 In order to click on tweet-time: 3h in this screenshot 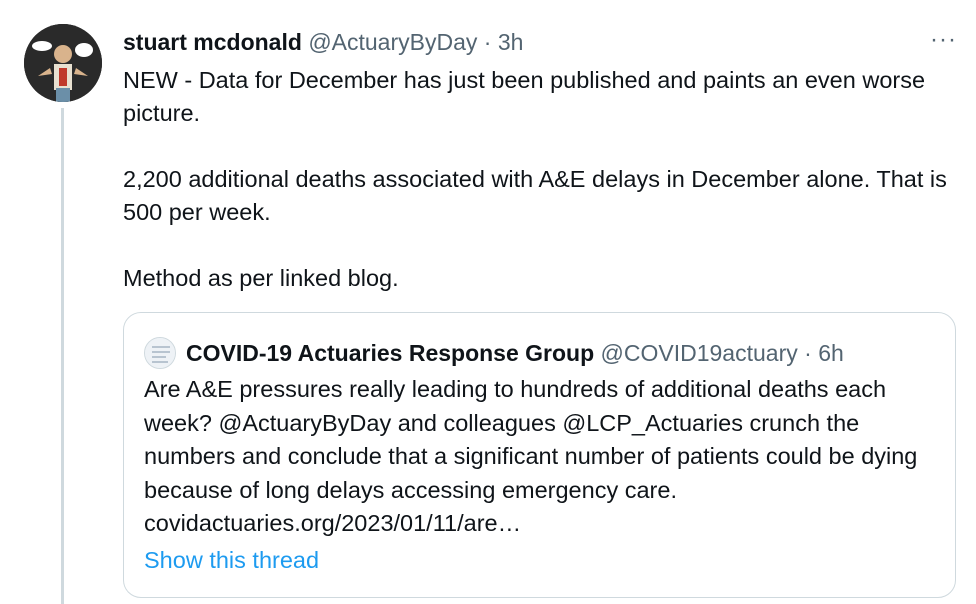, I will do `click(511, 42)`.